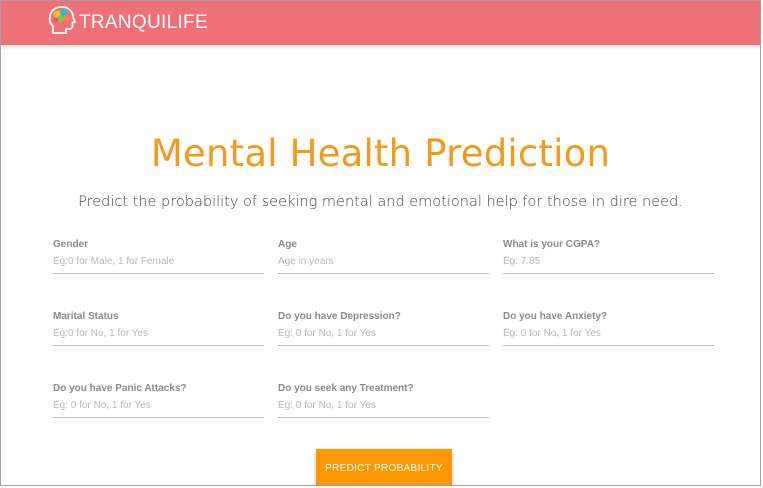 The width and height of the screenshot is (763, 488). I want to click on treatment-label: Do you seek any Treatment?, so click(346, 388).